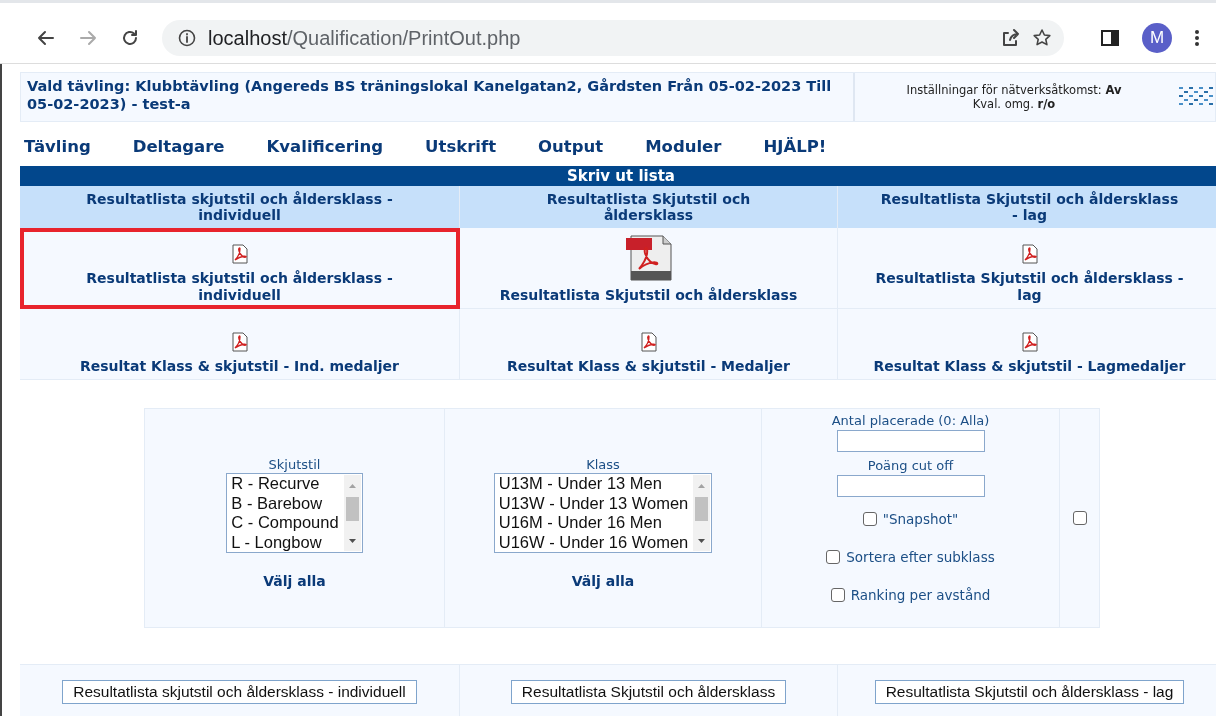 This screenshot has height=716, width=1216. Describe the element at coordinates (649, 207) in the screenshot. I see `column-header: Resultatlista Skjutstil och åldersklass` at that location.